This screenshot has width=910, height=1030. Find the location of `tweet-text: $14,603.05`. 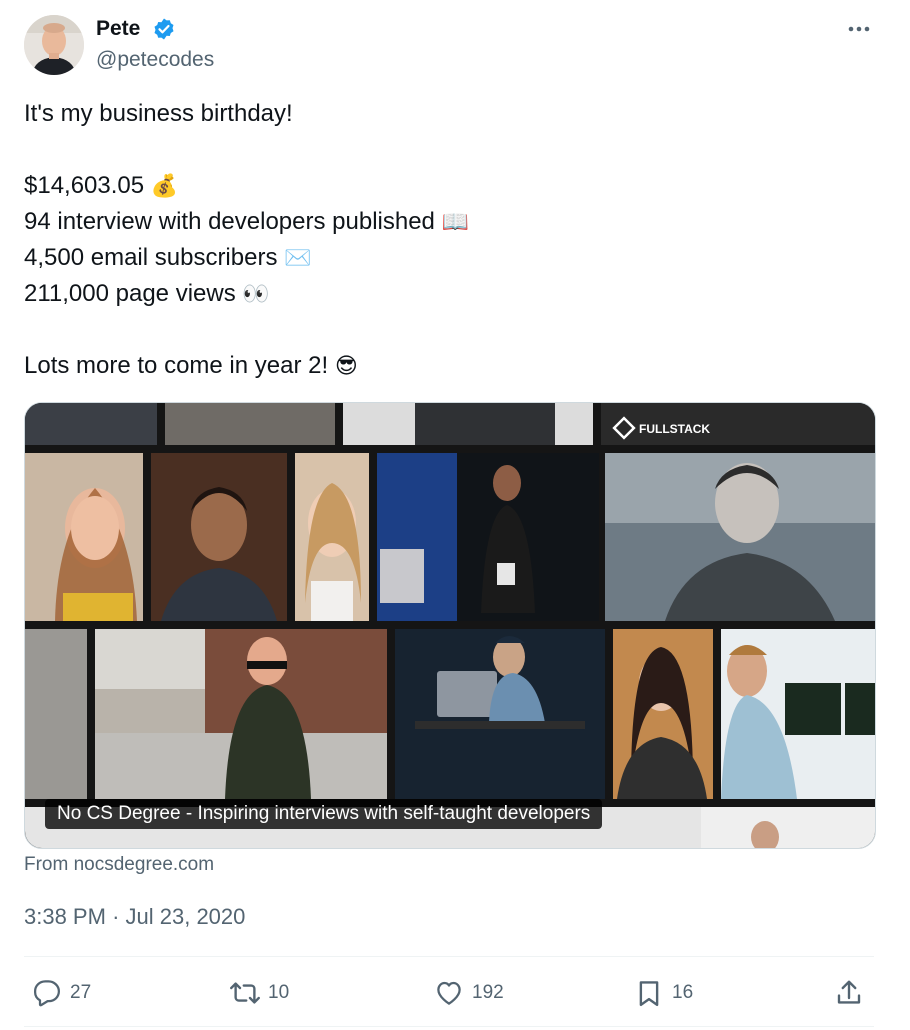

tweet-text: $14,603.05 is located at coordinates (84, 185).